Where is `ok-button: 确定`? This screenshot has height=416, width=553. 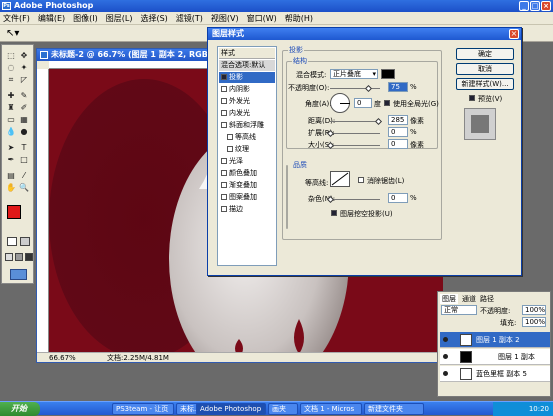
ok-button: 确定 is located at coordinates (485, 54).